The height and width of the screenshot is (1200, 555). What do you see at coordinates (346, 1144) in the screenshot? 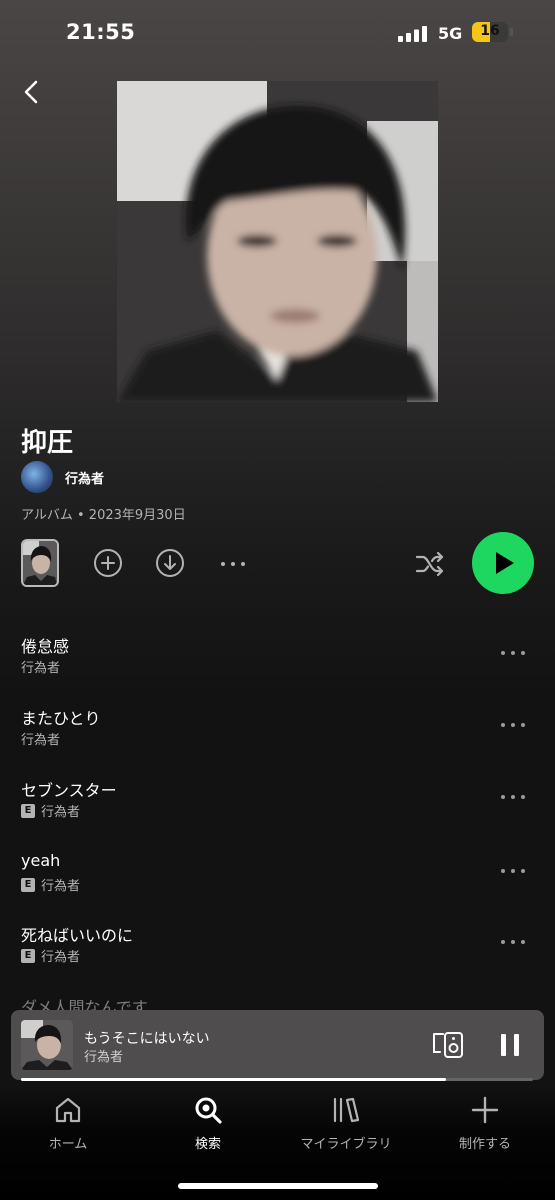
I see `nav-library-label: マイライブラリ` at bounding box center [346, 1144].